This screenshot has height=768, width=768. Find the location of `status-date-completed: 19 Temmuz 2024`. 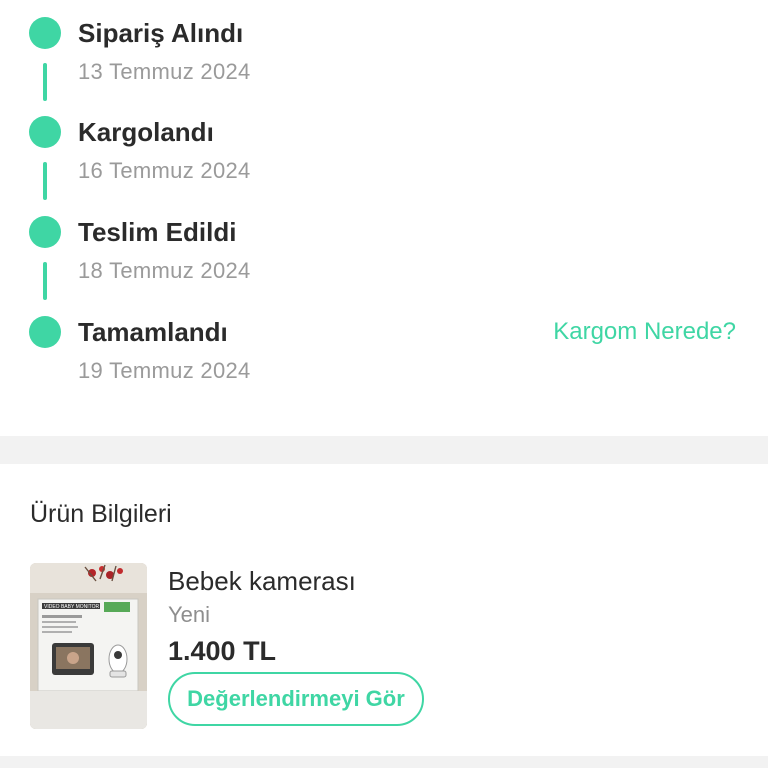

status-date-completed: 19 Temmuz 2024 is located at coordinates (164, 370).